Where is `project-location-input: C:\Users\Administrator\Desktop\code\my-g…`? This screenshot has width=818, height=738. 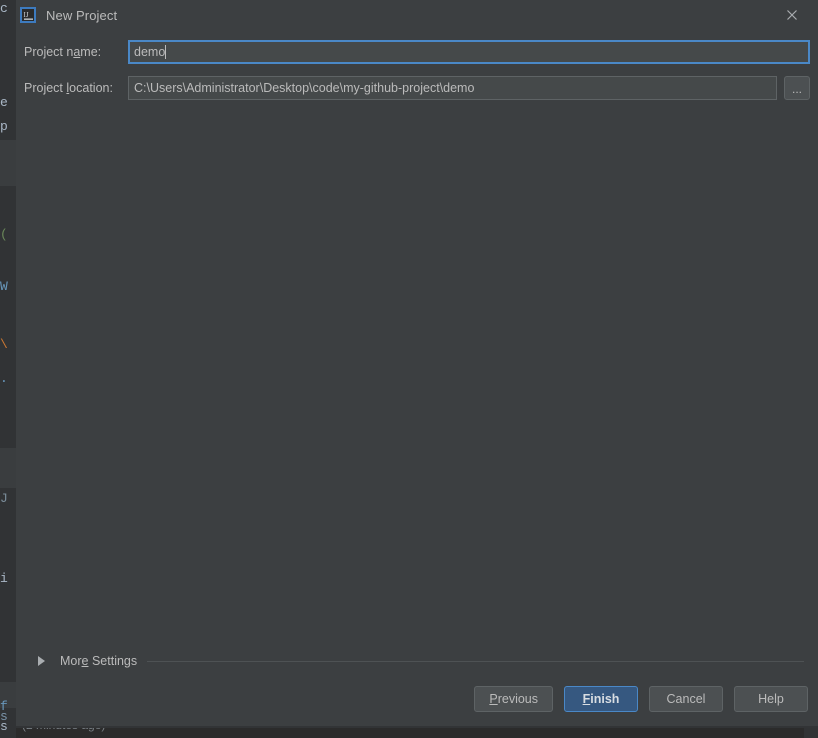 project-location-input: C:\Users\Administrator\Desktop\code\my-g… is located at coordinates (452, 88).